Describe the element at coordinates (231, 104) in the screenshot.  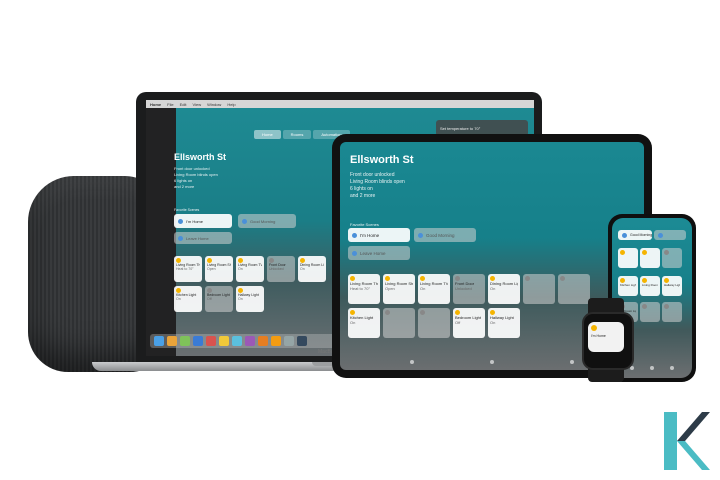
I see `menu-item: Help` at that location.